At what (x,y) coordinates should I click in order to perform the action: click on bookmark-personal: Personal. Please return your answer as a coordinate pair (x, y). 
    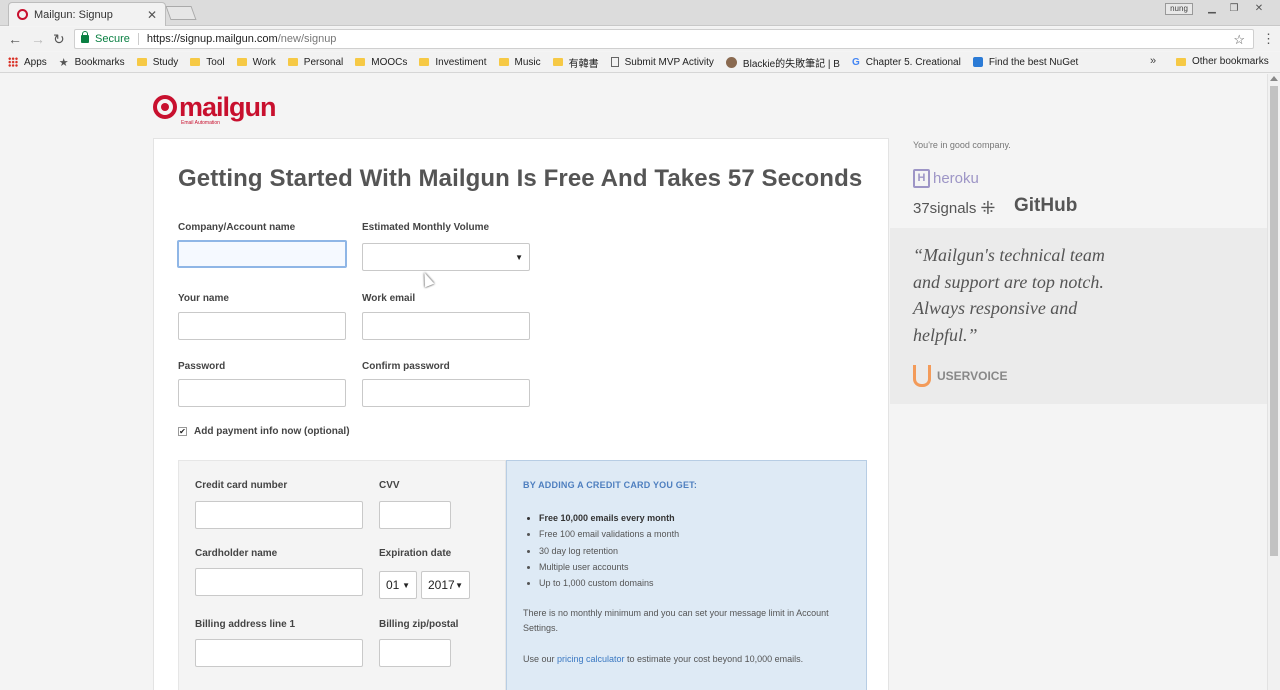
    Looking at the image, I should click on (315, 62).